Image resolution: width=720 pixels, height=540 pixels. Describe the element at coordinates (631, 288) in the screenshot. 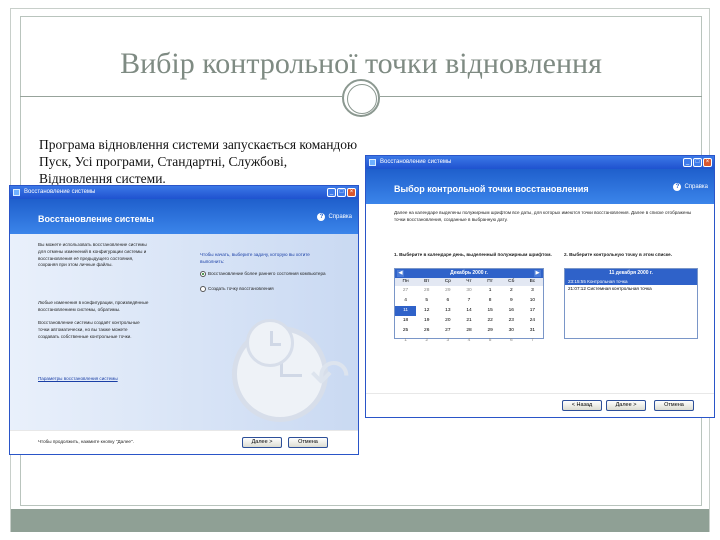

I see `restore-point-item: 21:07:12 Системная контрольная точка` at that location.